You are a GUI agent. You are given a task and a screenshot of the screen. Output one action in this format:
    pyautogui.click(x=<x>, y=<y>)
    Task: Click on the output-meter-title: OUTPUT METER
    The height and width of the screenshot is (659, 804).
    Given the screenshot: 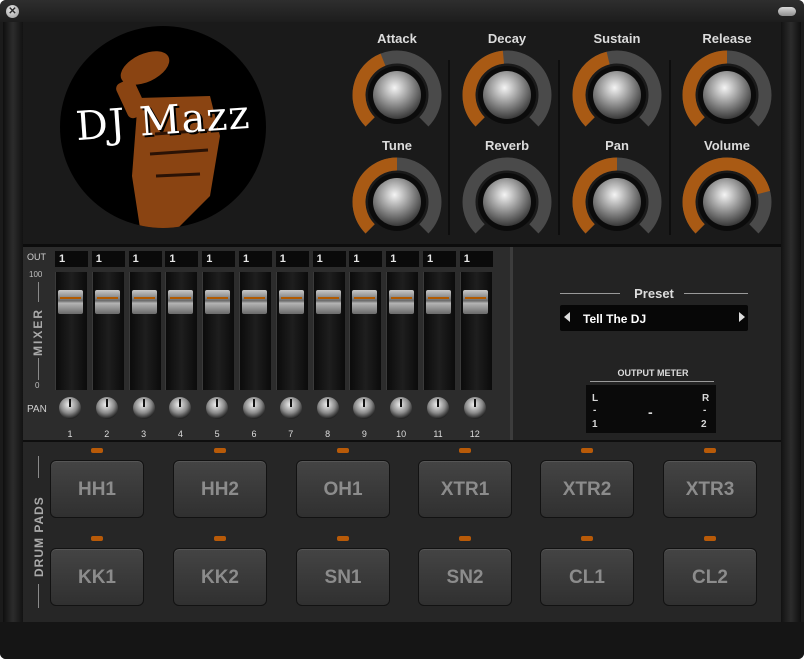 What is the action you would take?
    pyautogui.click(x=653, y=373)
    